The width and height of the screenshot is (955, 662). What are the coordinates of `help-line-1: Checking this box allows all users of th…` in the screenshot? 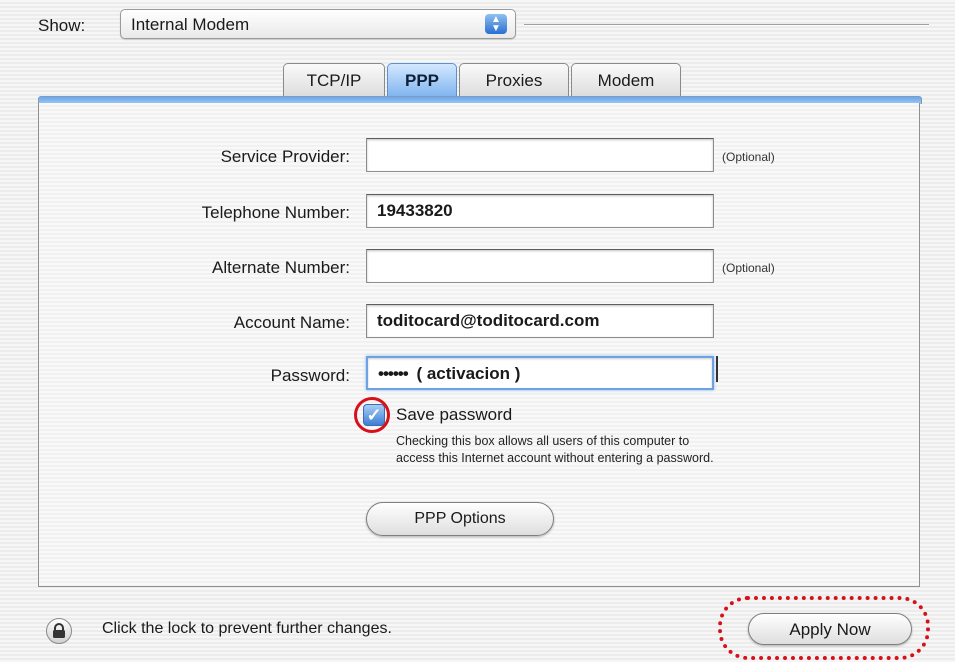 It's located at (543, 441).